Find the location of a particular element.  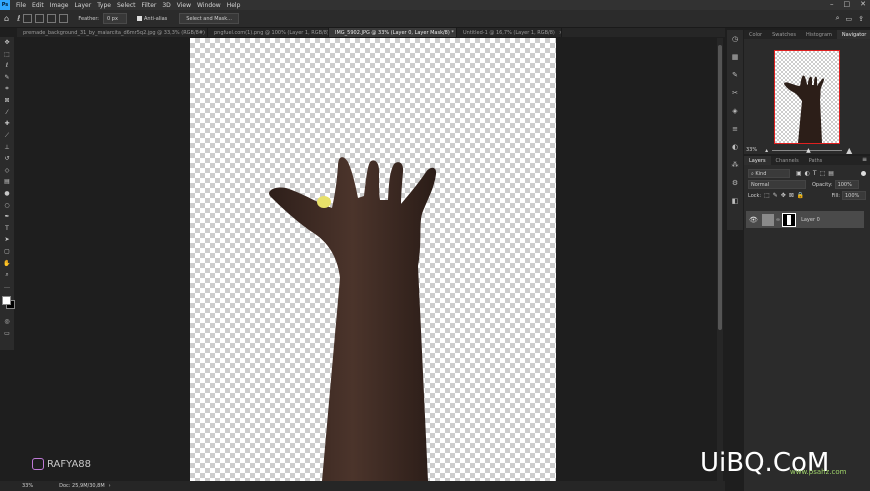

layer-row: 👁 ∞ Layer 0 is located at coordinates (805, 219).